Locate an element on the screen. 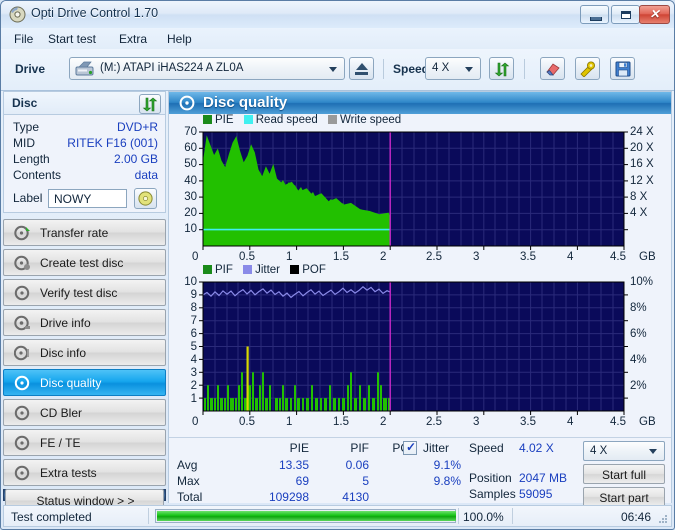 This screenshot has width=675, height=530. pie-ytick-60: 60 is located at coordinates (190, 148).